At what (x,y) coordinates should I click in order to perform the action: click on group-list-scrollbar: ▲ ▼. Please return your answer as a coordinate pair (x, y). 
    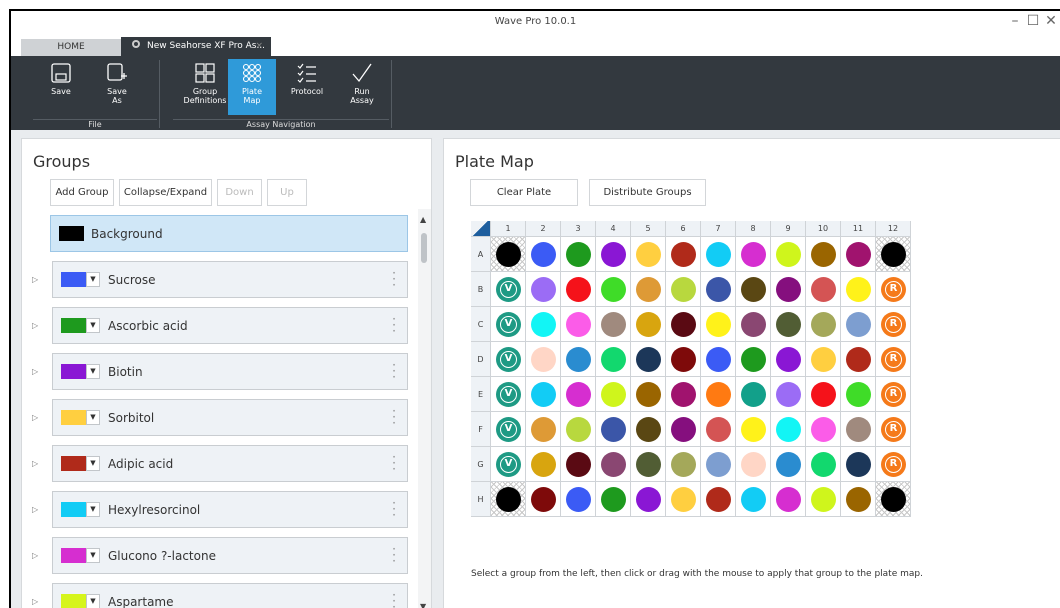
    Looking at the image, I should click on (424, 408).